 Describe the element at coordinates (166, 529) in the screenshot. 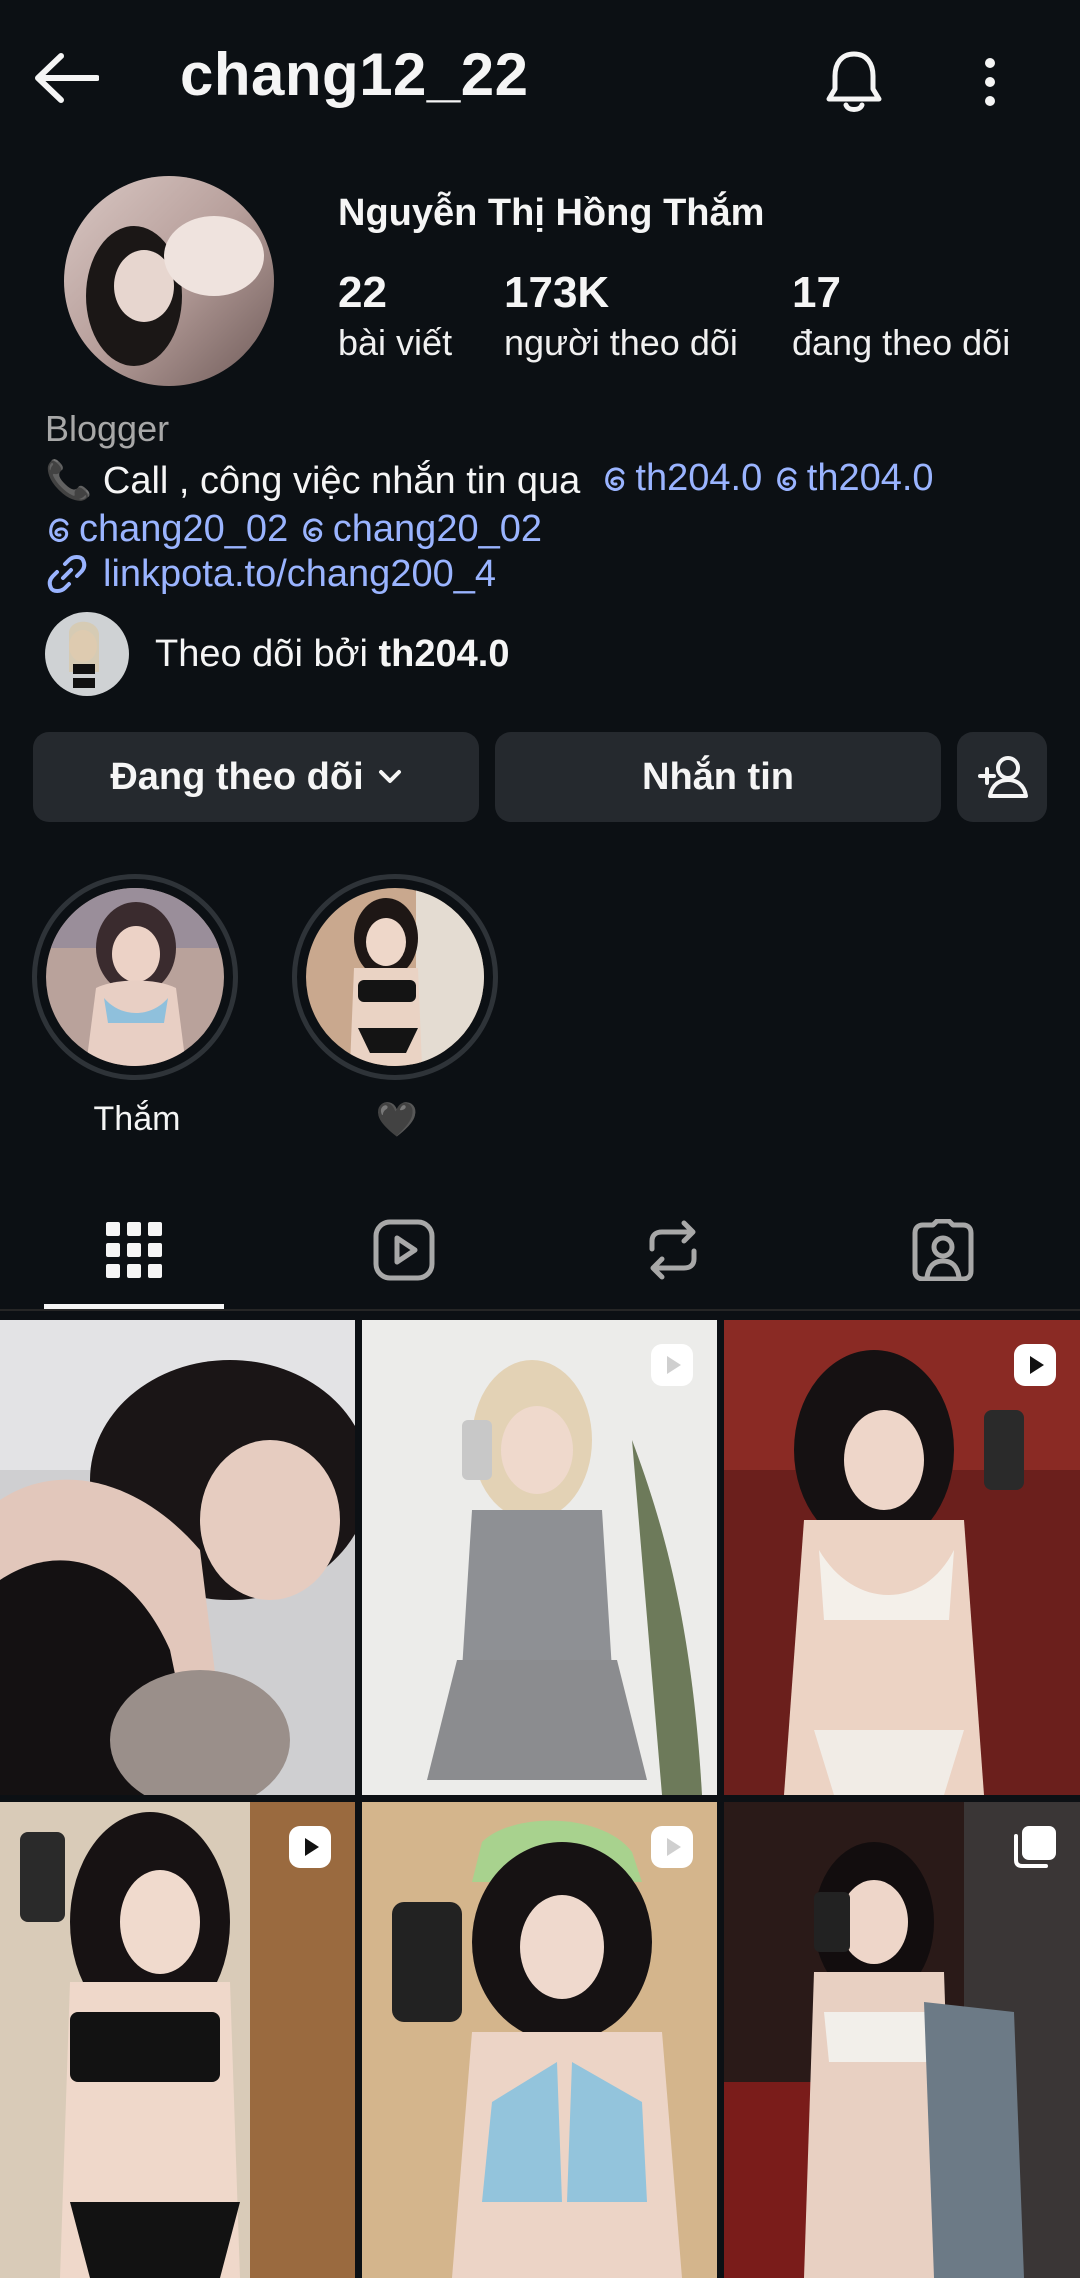

I see `threads-mention-3: chang20_02` at that location.